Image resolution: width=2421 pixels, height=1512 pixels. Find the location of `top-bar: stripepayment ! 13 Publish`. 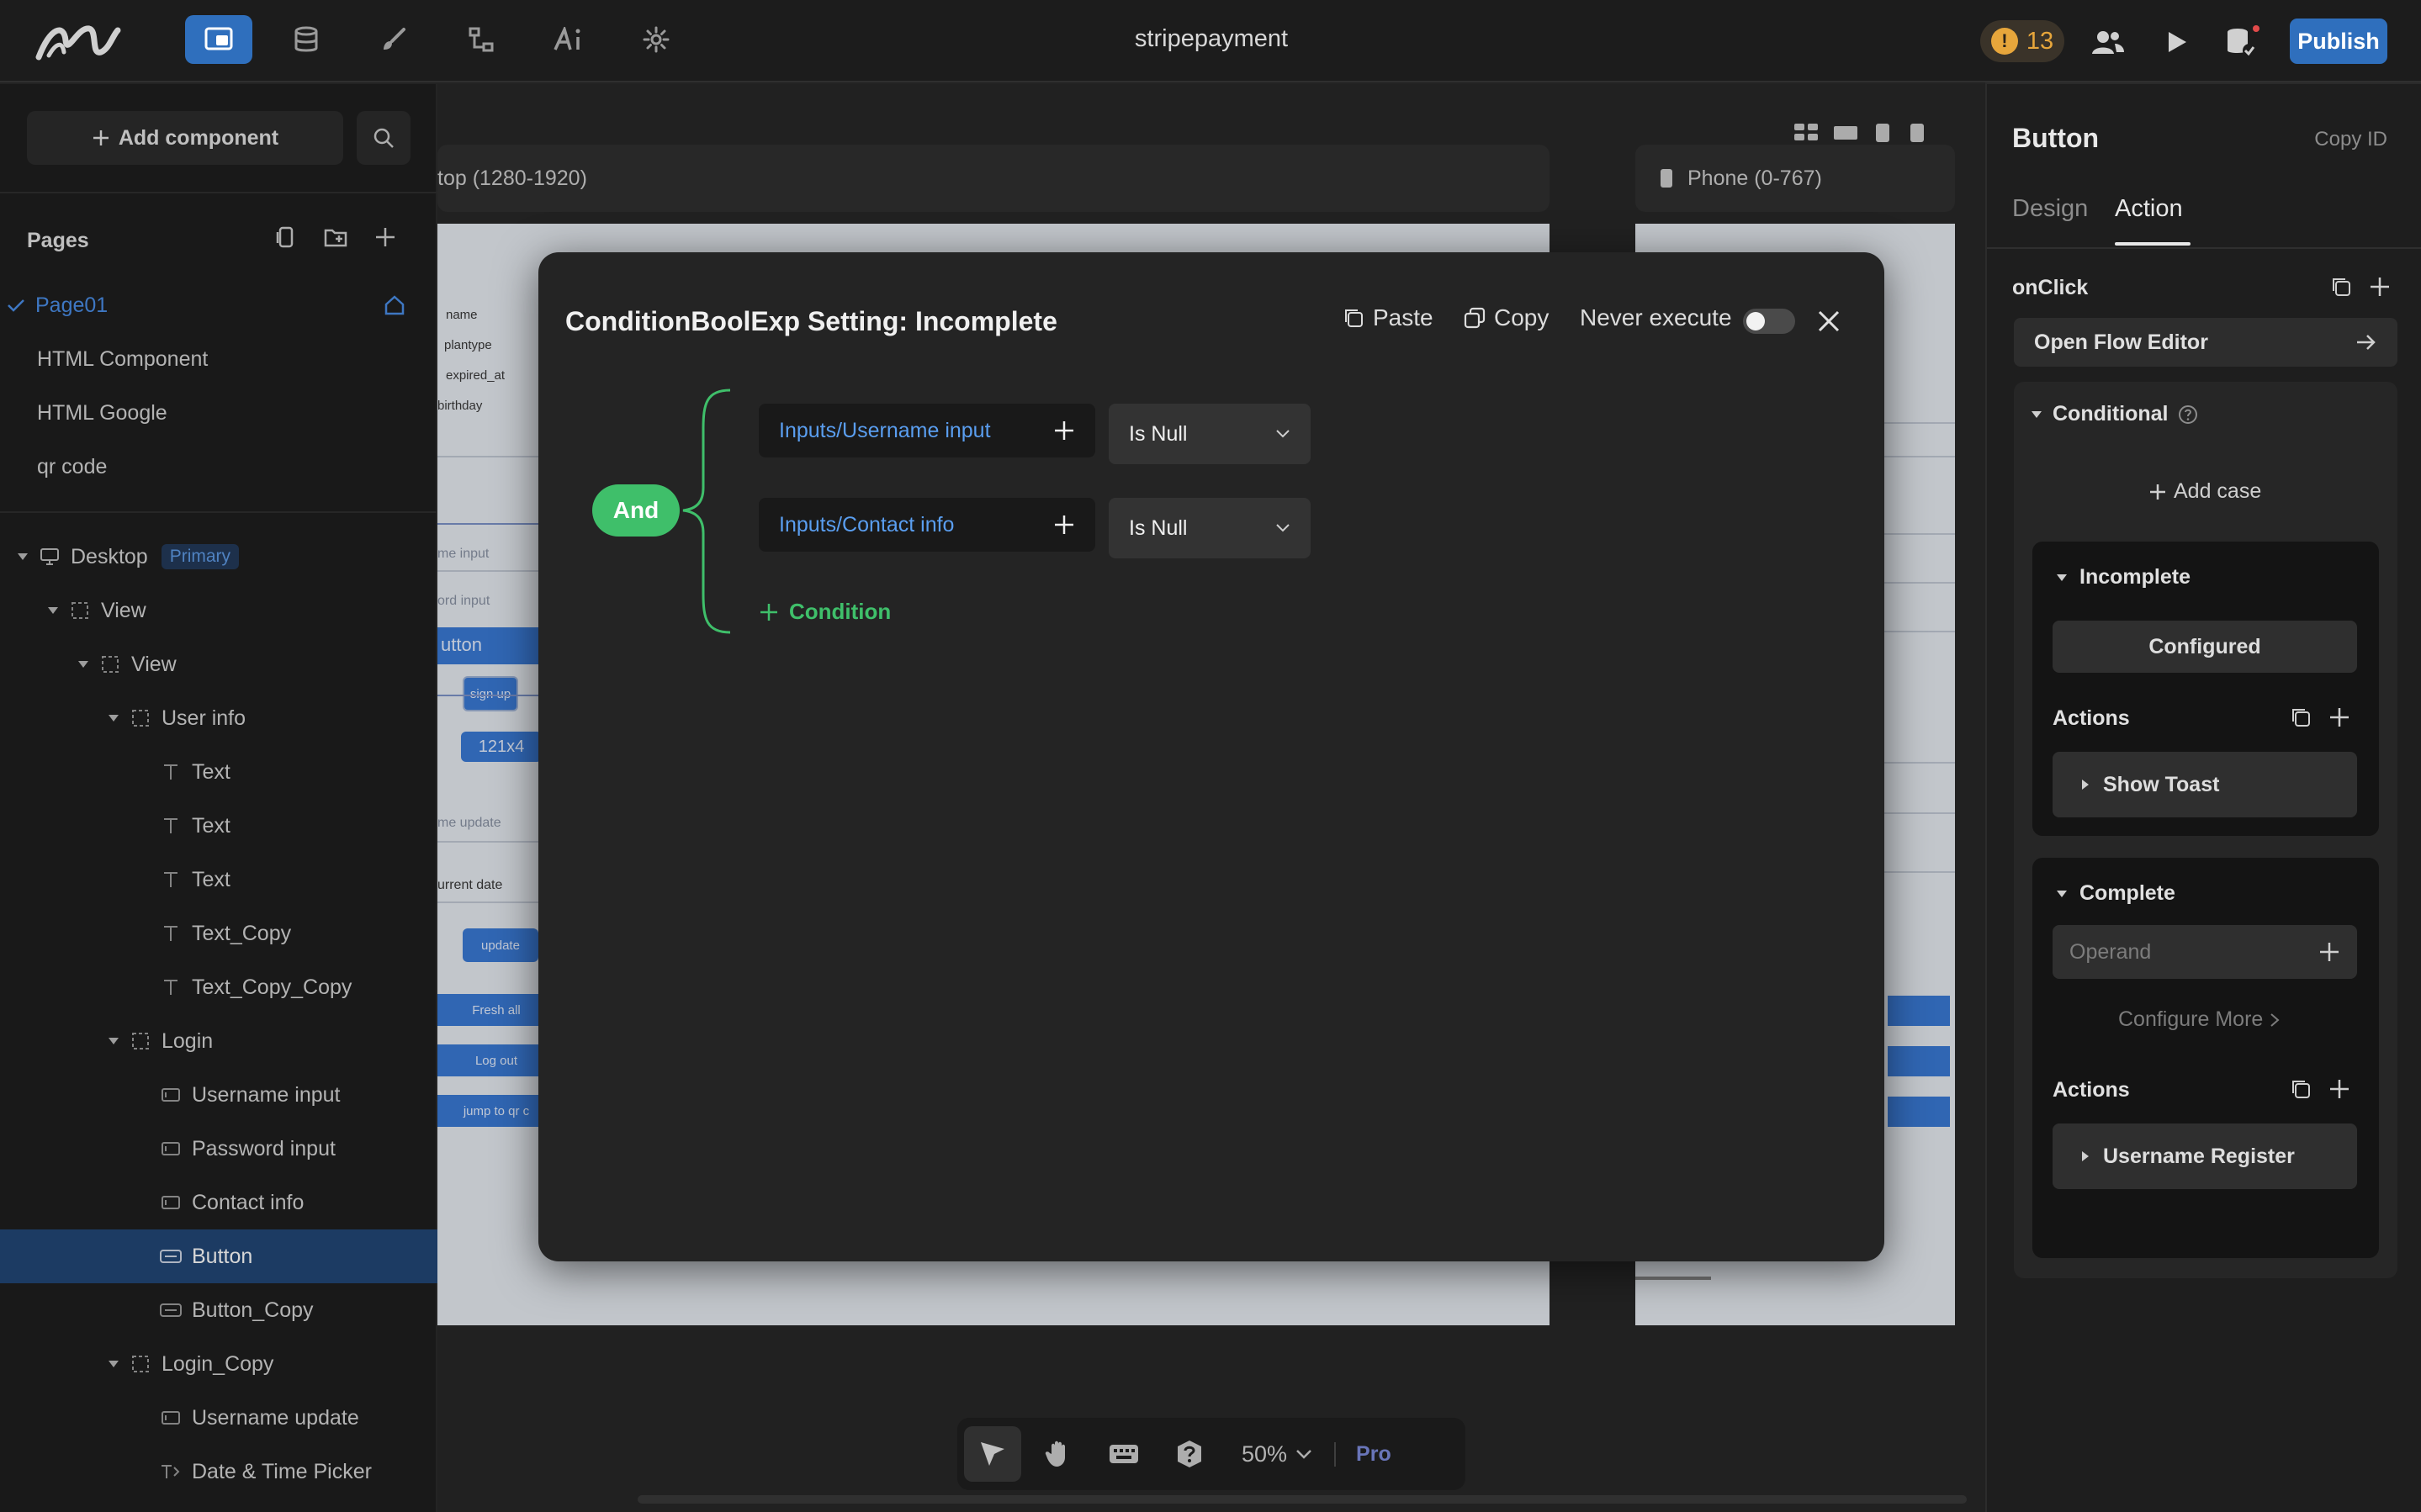

top-bar: stripepayment ! 13 Publish is located at coordinates (1211, 41).